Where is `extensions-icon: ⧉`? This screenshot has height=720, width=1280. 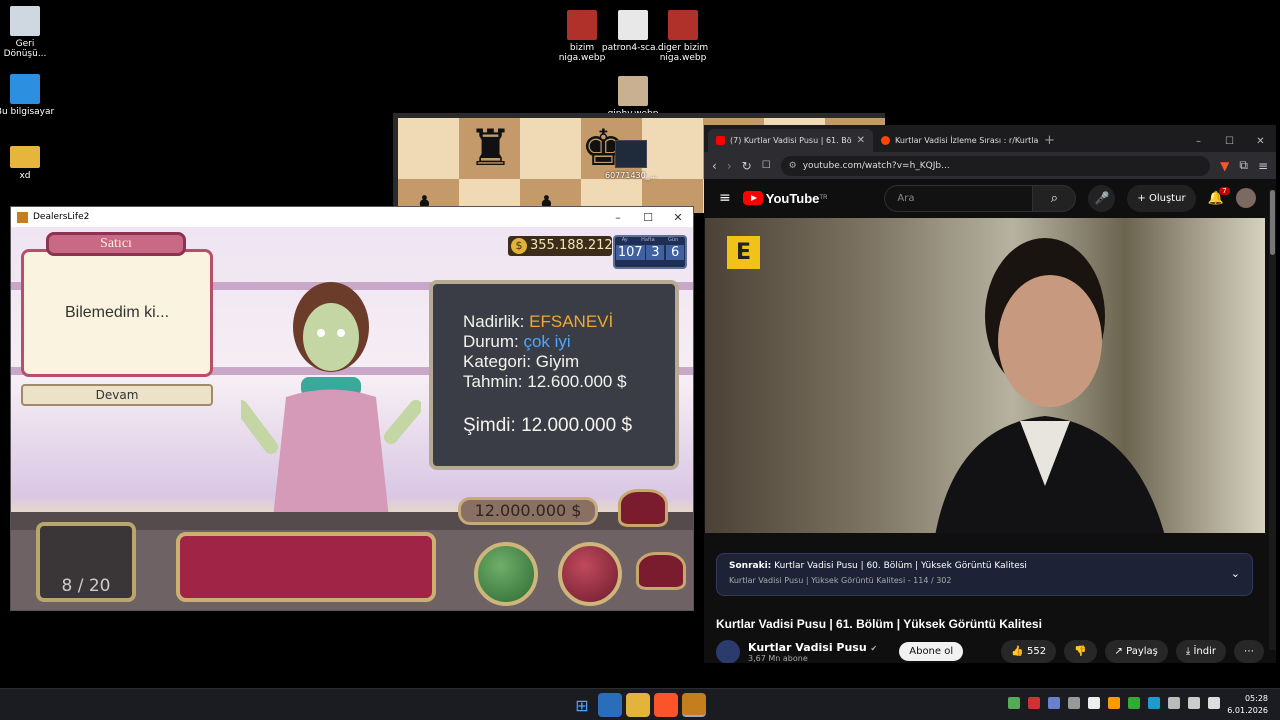
extensions-icon: ⧉ is located at coordinates (1243, 165).